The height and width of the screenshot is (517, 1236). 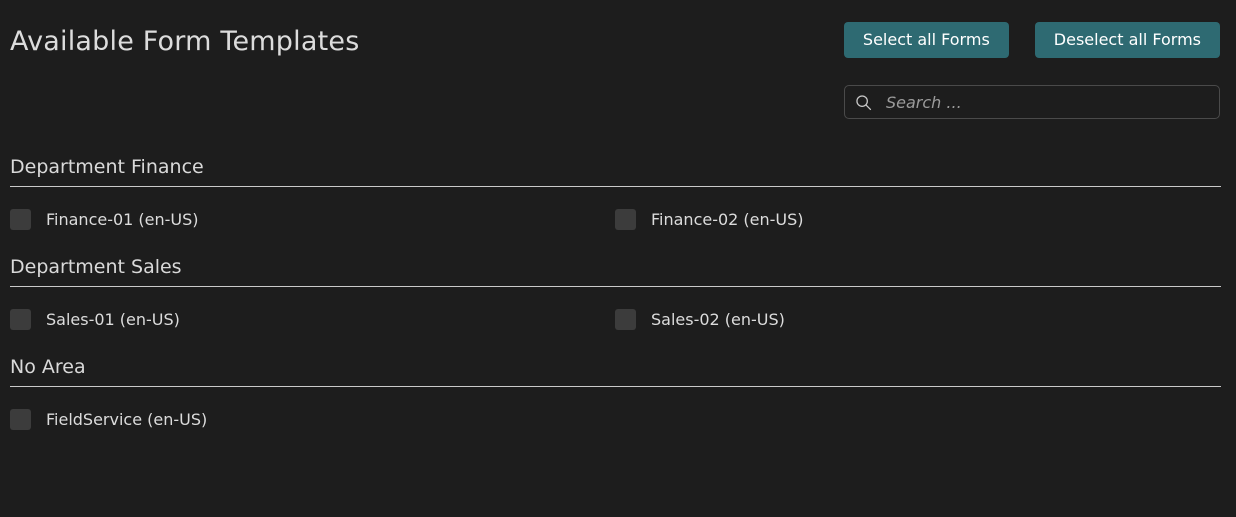 I want to click on form-template-item: Sales-02 (en-US), so click(x=392, y=319).